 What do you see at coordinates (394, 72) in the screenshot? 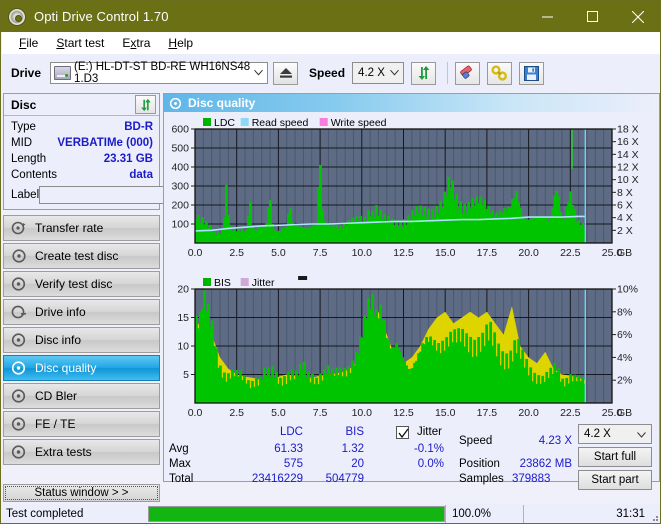
I see `chevron-down-icon` at bounding box center [394, 72].